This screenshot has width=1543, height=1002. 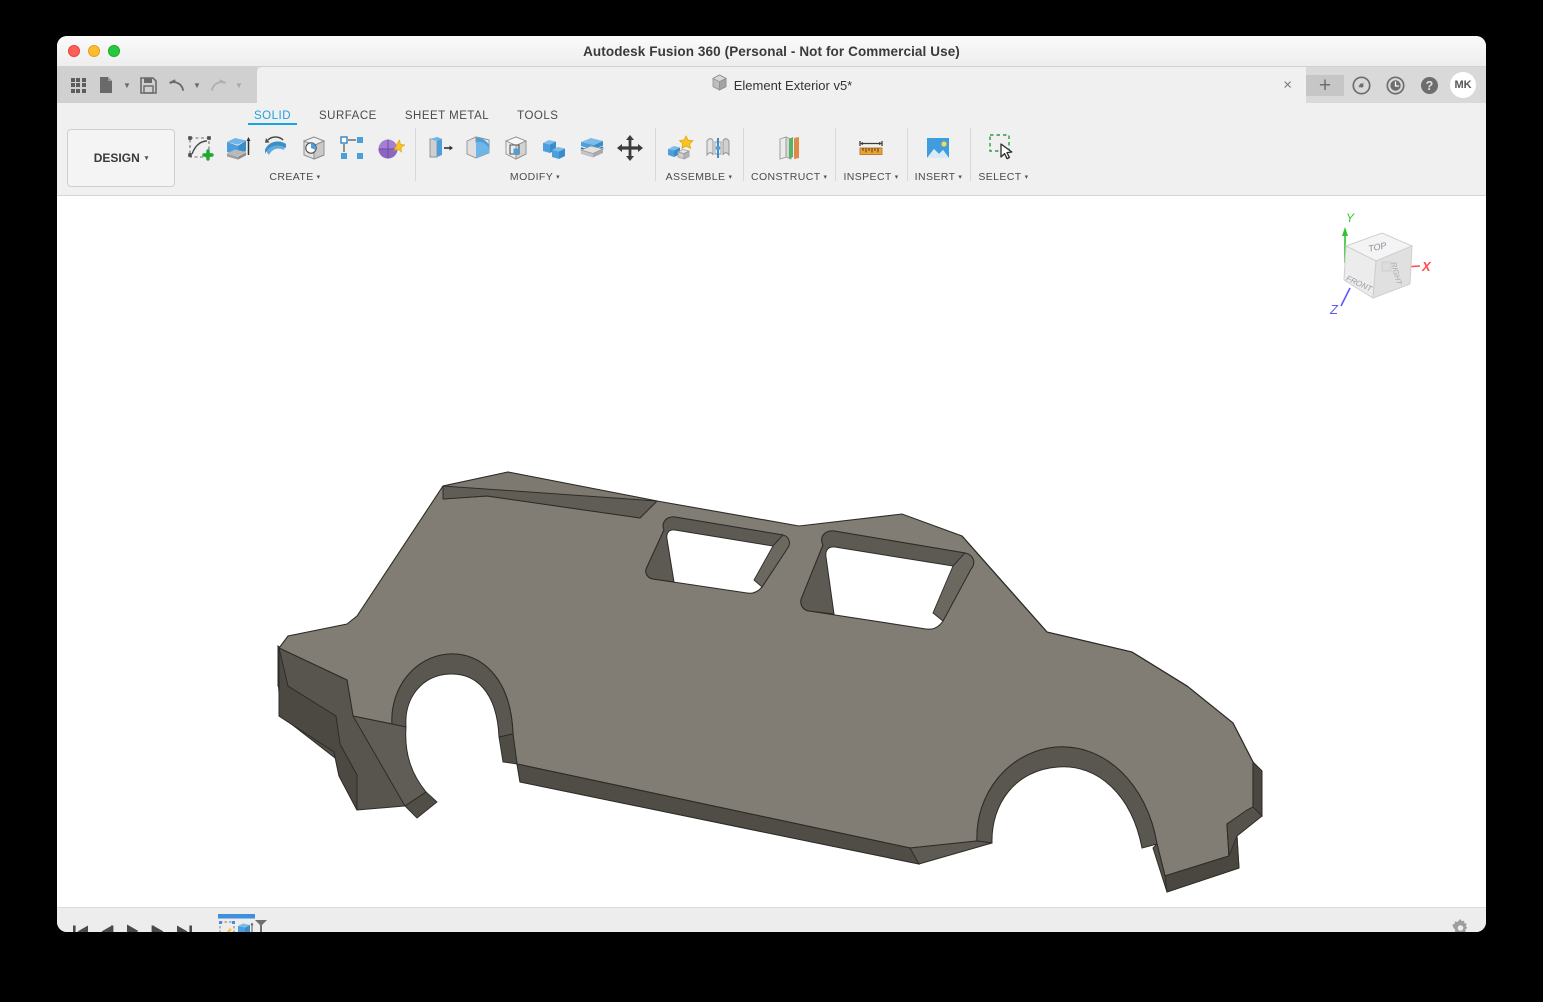 I want to click on window-select-icon, so click(x=1003, y=148).